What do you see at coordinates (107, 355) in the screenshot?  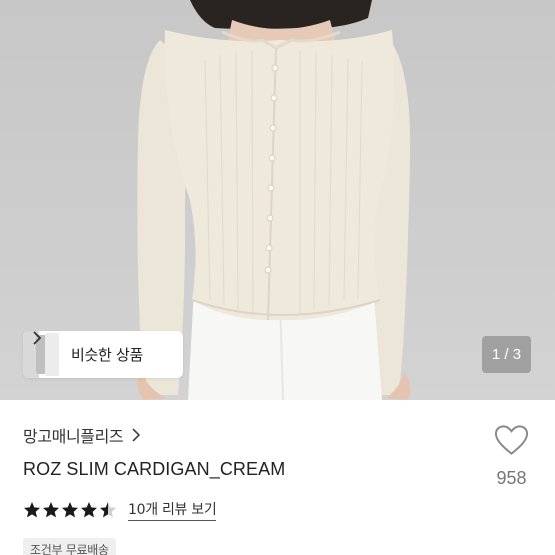 I see `similar-products-label: 비슷한 상품` at bounding box center [107, 355].